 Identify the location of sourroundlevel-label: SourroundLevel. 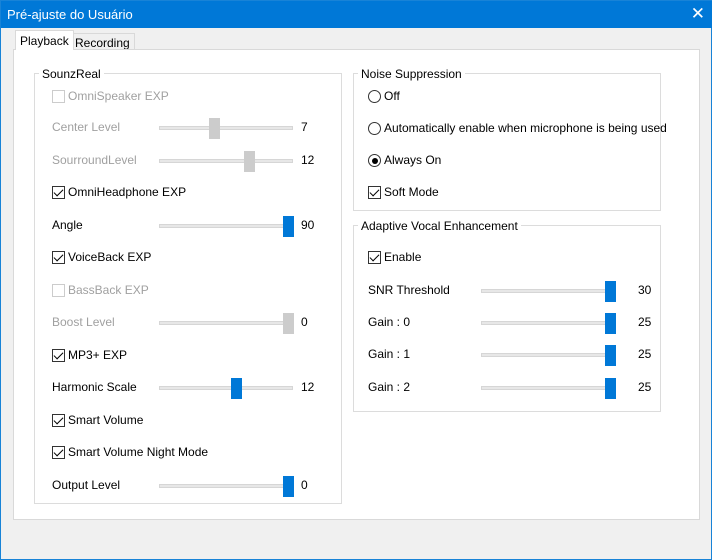
(94, 160).